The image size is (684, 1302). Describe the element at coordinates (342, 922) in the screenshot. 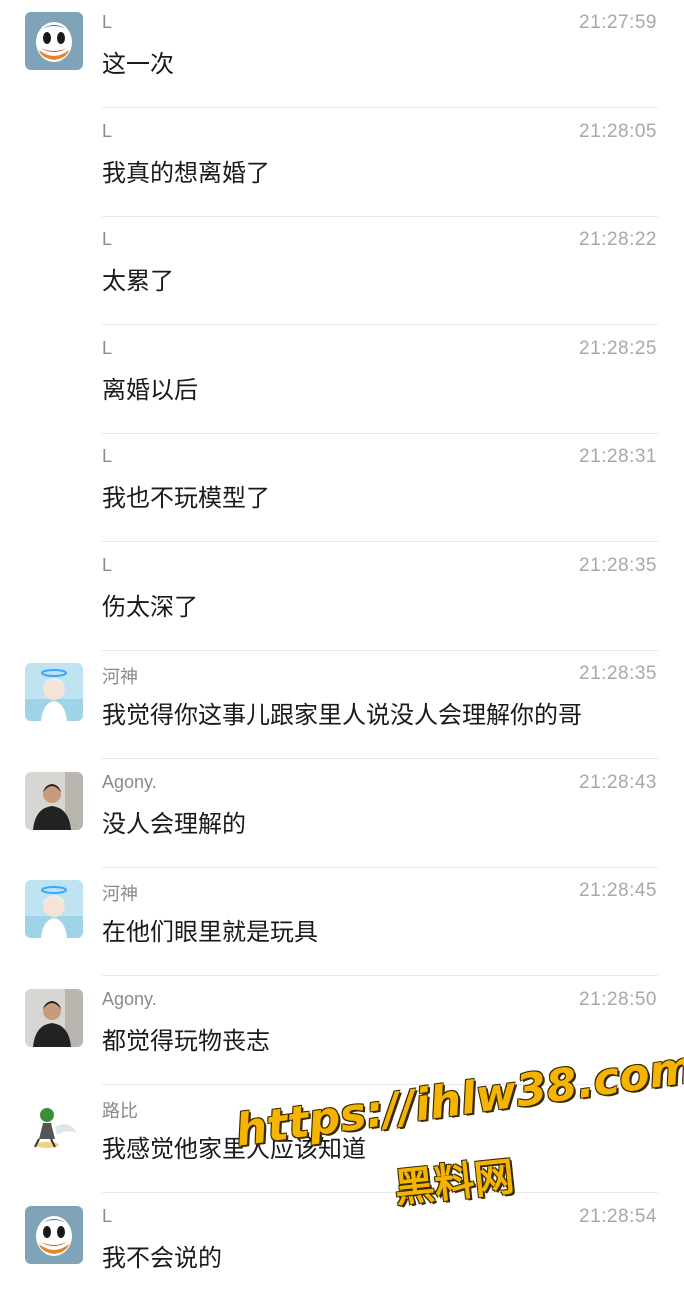

I see `chat-message: 河神 21:28:45 在他们眼里就是玩具` at that location.